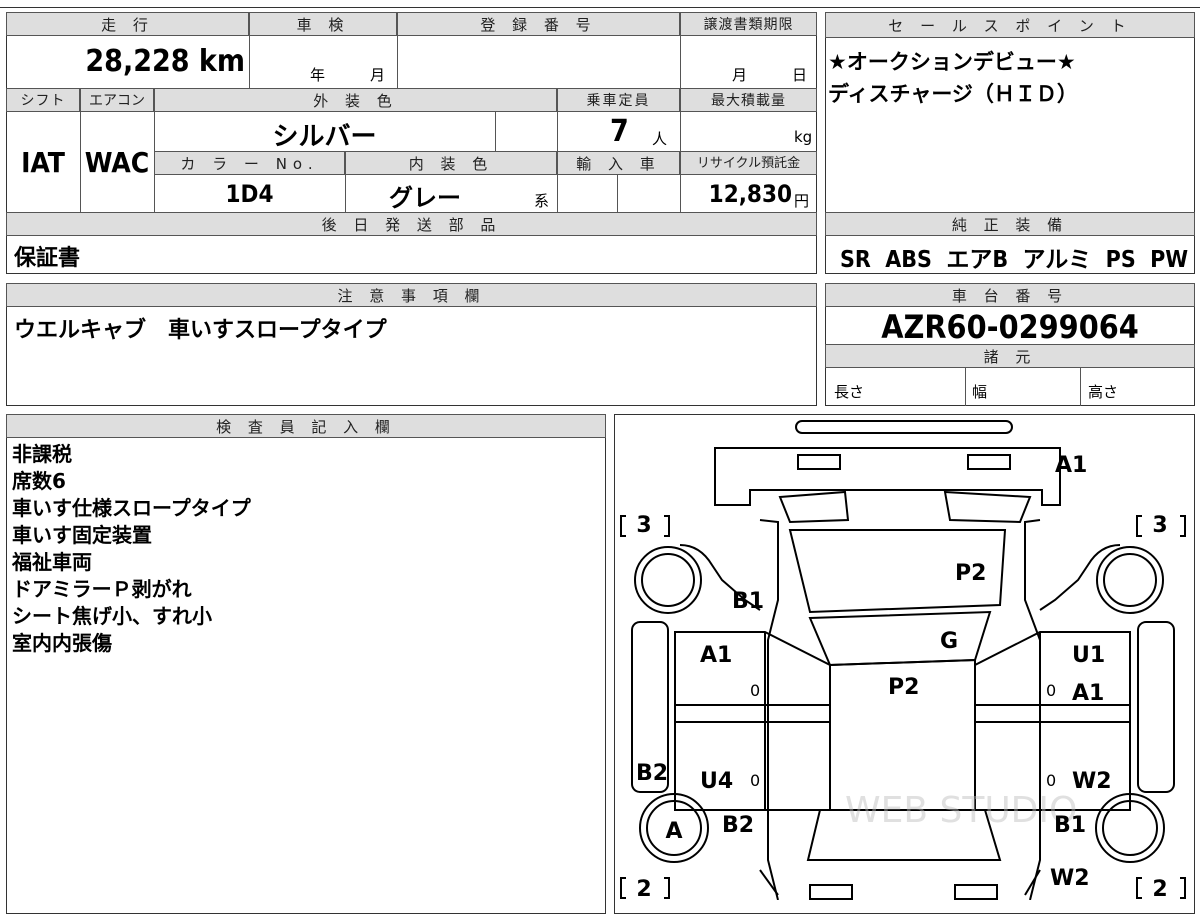 The image size is (1200, 914). I want to click on sales-point-line-2: ディスチャージ（ＨＩＤ）, so click(953, 94).